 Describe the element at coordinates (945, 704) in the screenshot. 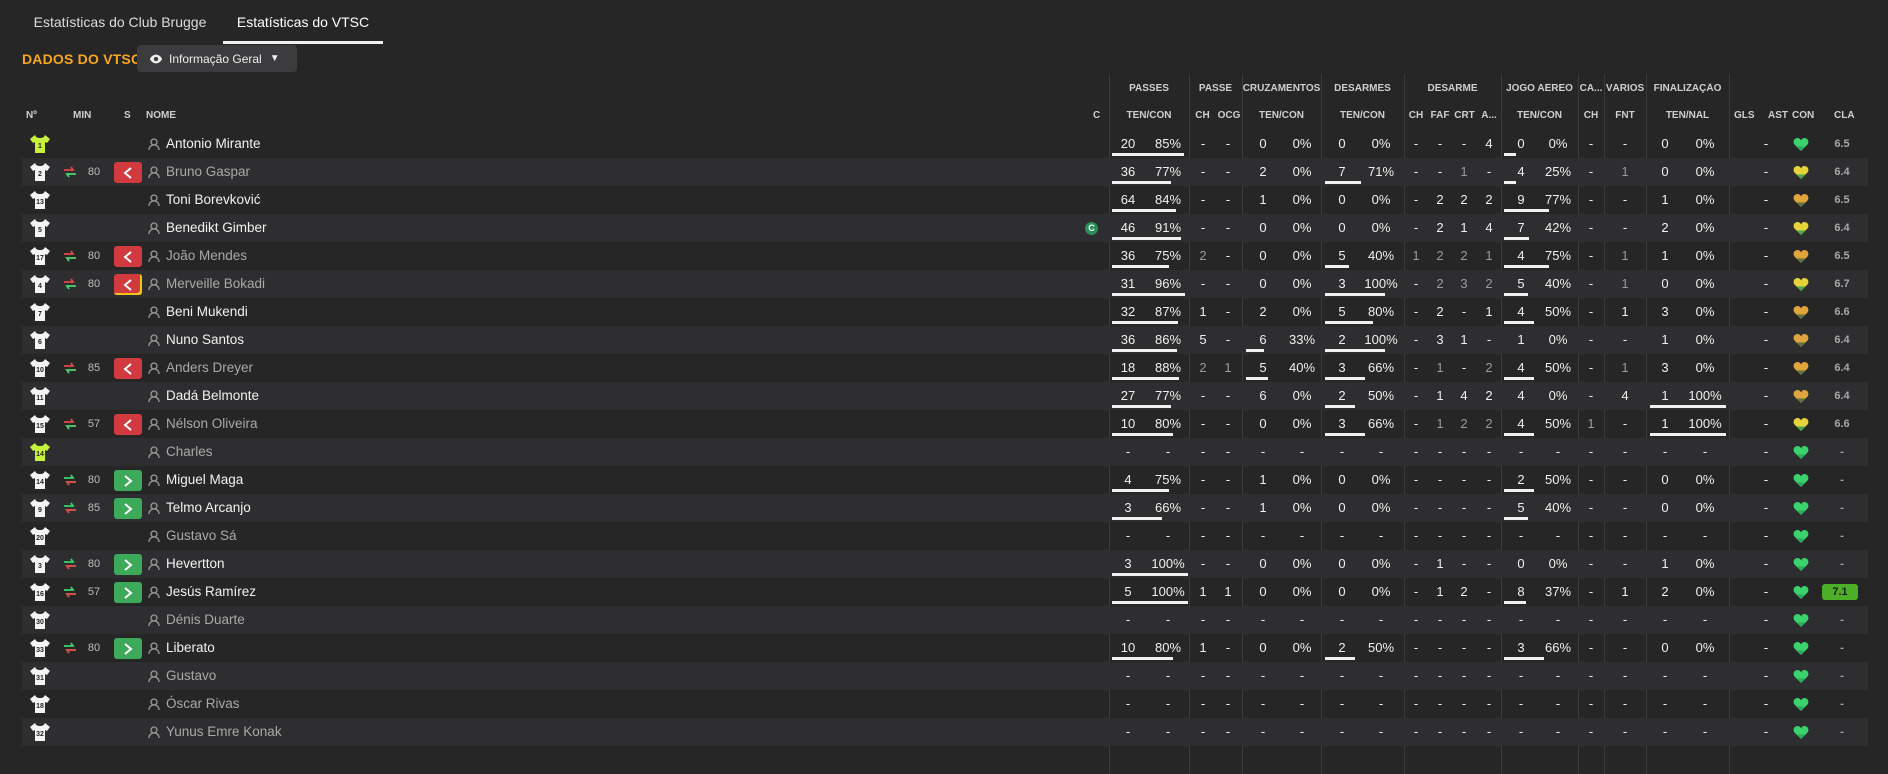

I see `player-row: 18 Óscar Rivas - - - - - - - - - - - - - - - - - - - -` at that location.